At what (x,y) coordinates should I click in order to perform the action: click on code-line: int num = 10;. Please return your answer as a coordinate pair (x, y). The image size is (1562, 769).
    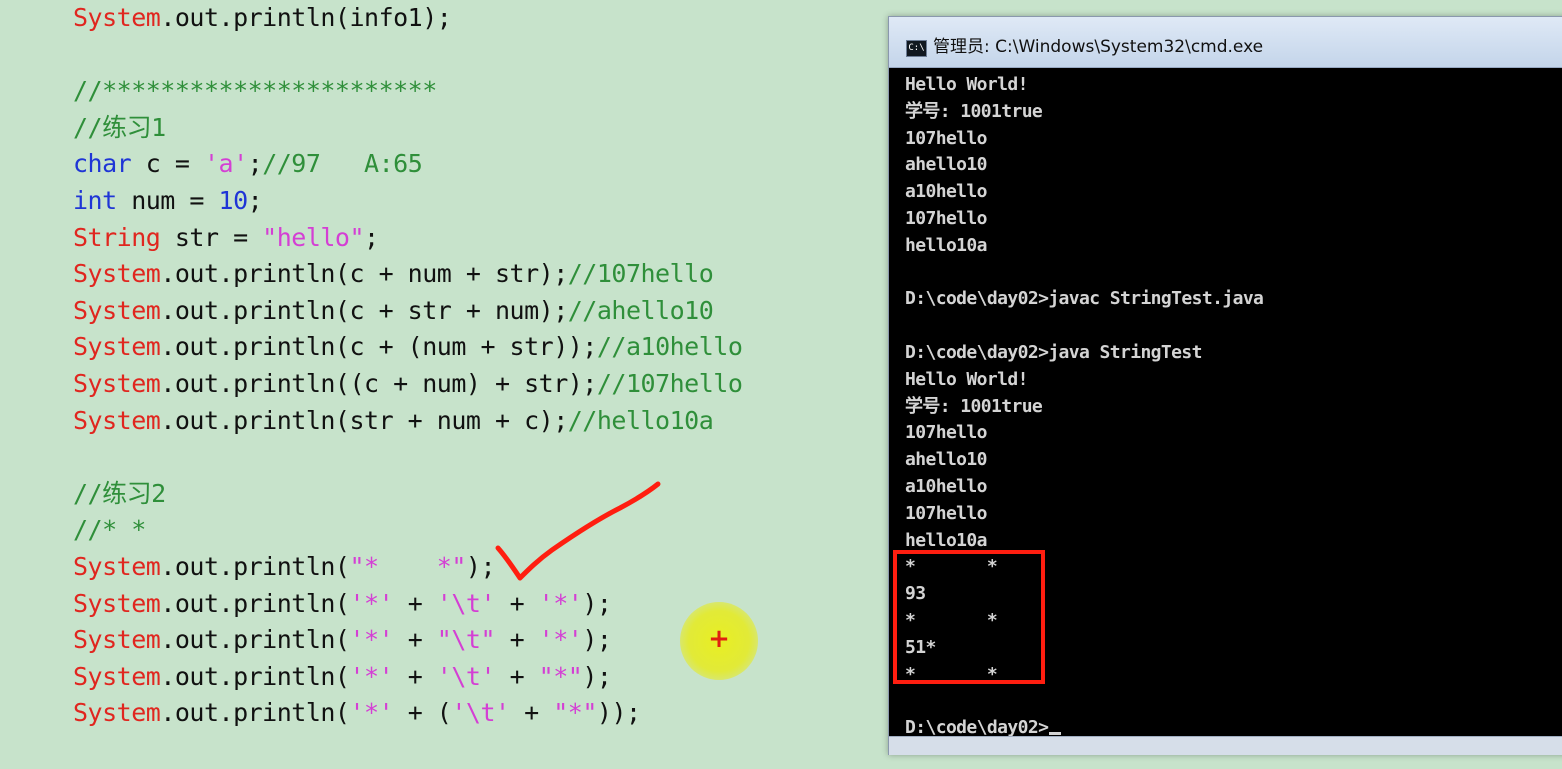
    Looking at the image, I should click on (168, 201).